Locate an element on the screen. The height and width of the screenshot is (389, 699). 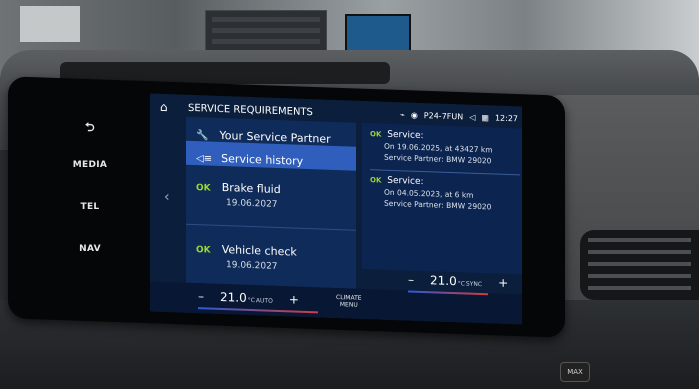
passenger-temp-unit: °C is located at coordinates (461, 284).